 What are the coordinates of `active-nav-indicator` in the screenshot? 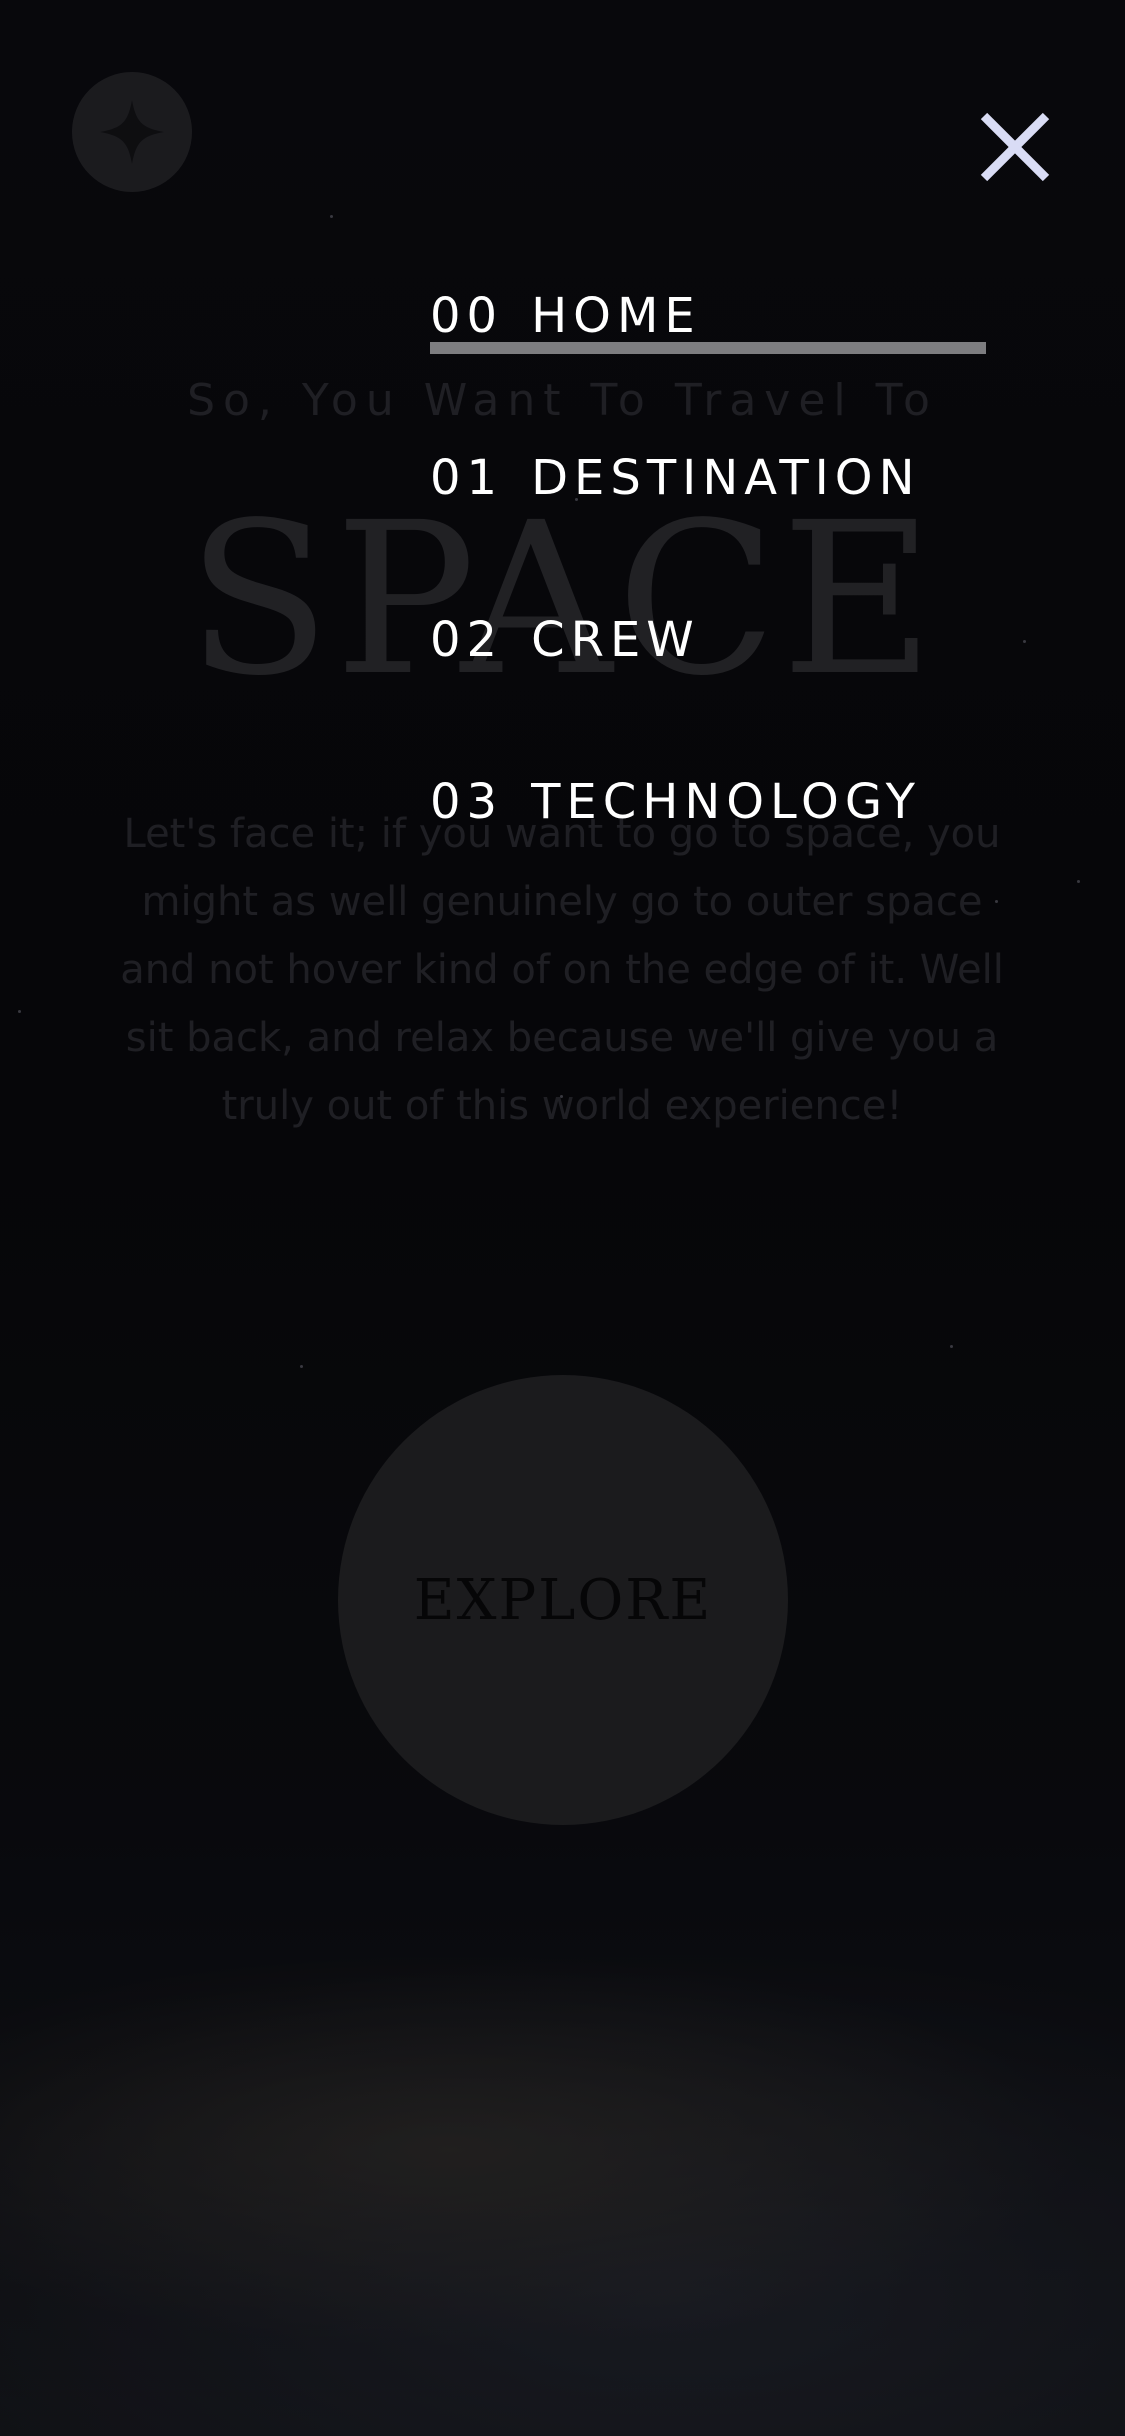 It's located at (708, 348).